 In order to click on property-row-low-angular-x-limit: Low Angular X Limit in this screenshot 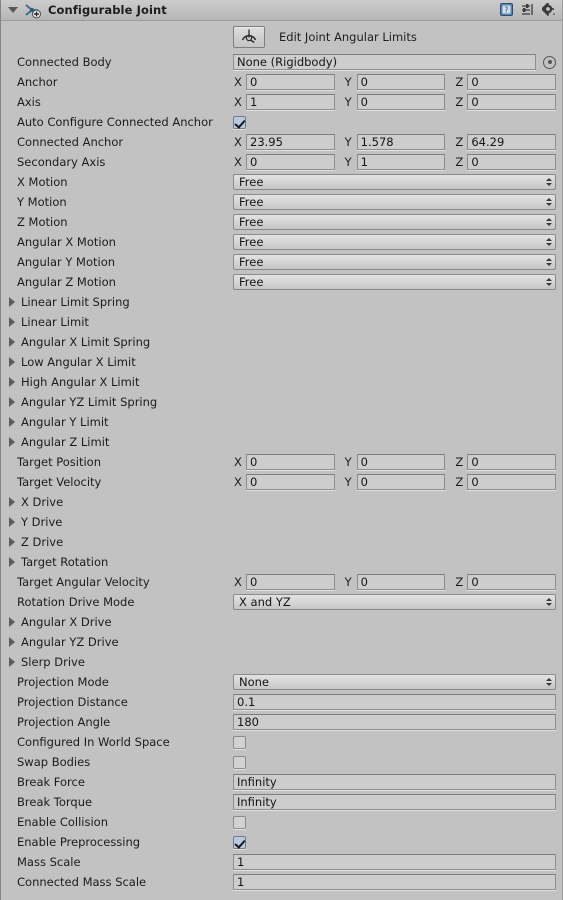, I will do `click(281, 362)`.